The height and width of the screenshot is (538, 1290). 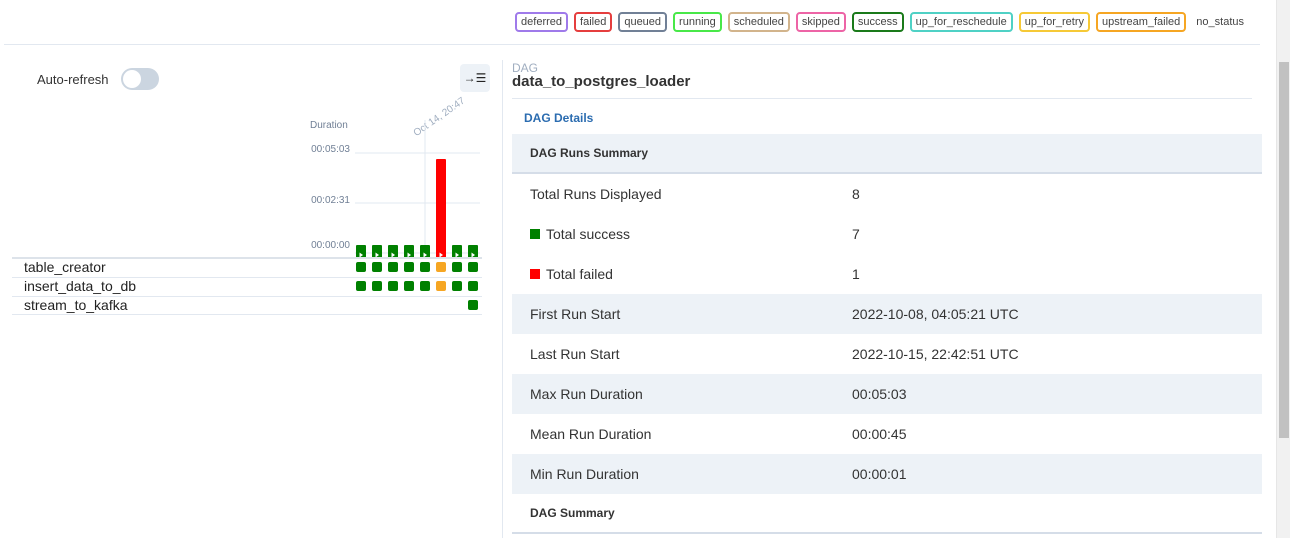 I want to click on summary-row: Min Run Duration 00:00:01, so click(x=887, y=474).